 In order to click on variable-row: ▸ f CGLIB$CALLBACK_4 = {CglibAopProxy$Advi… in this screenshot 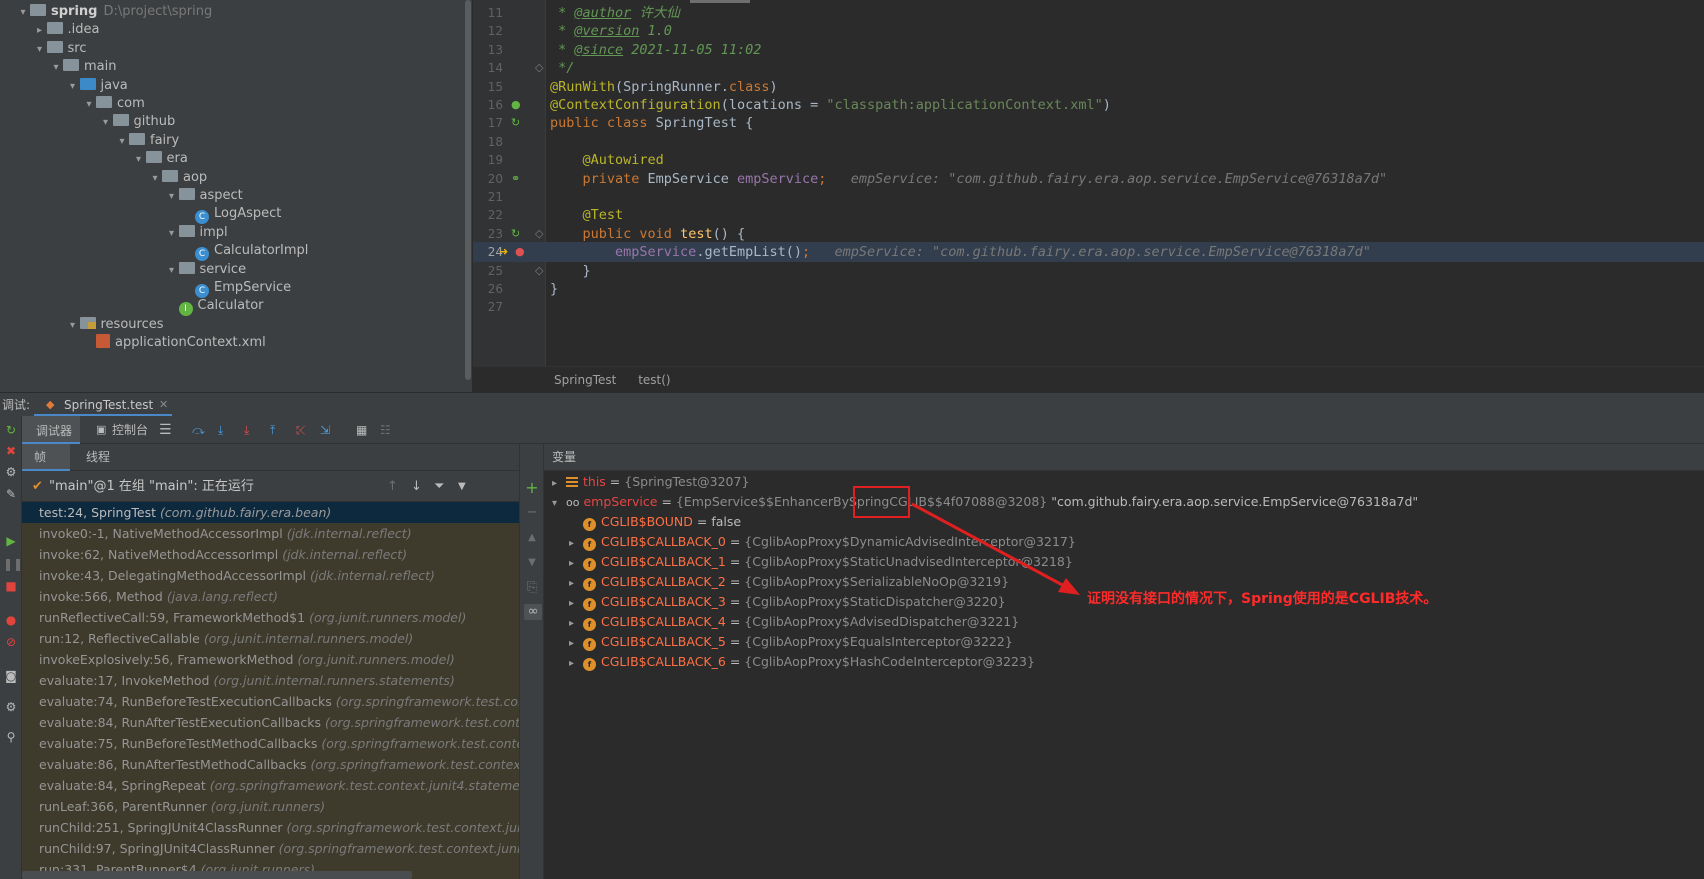, I will do `click(794, 622)`.